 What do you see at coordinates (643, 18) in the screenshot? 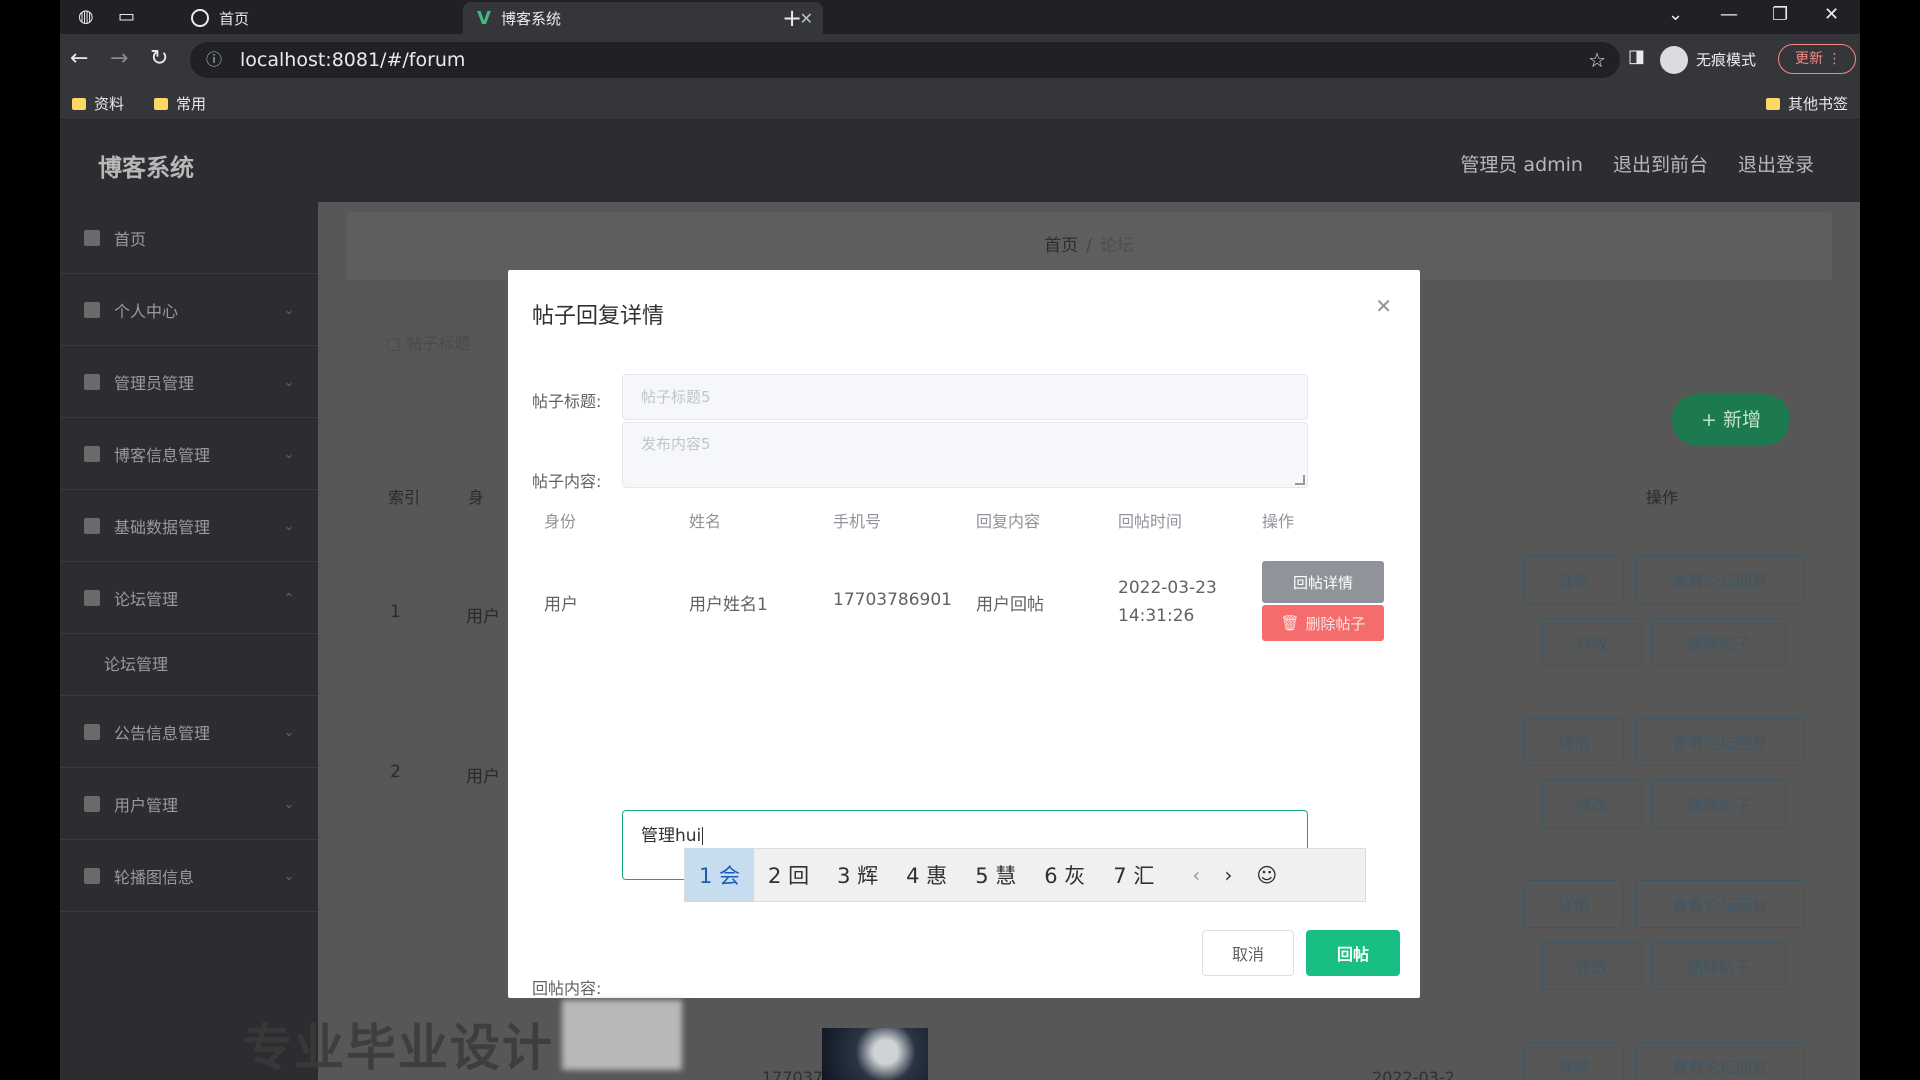
I see `tab-blog-system: V 博客系统 ✕` at bounding box center [643, 18].